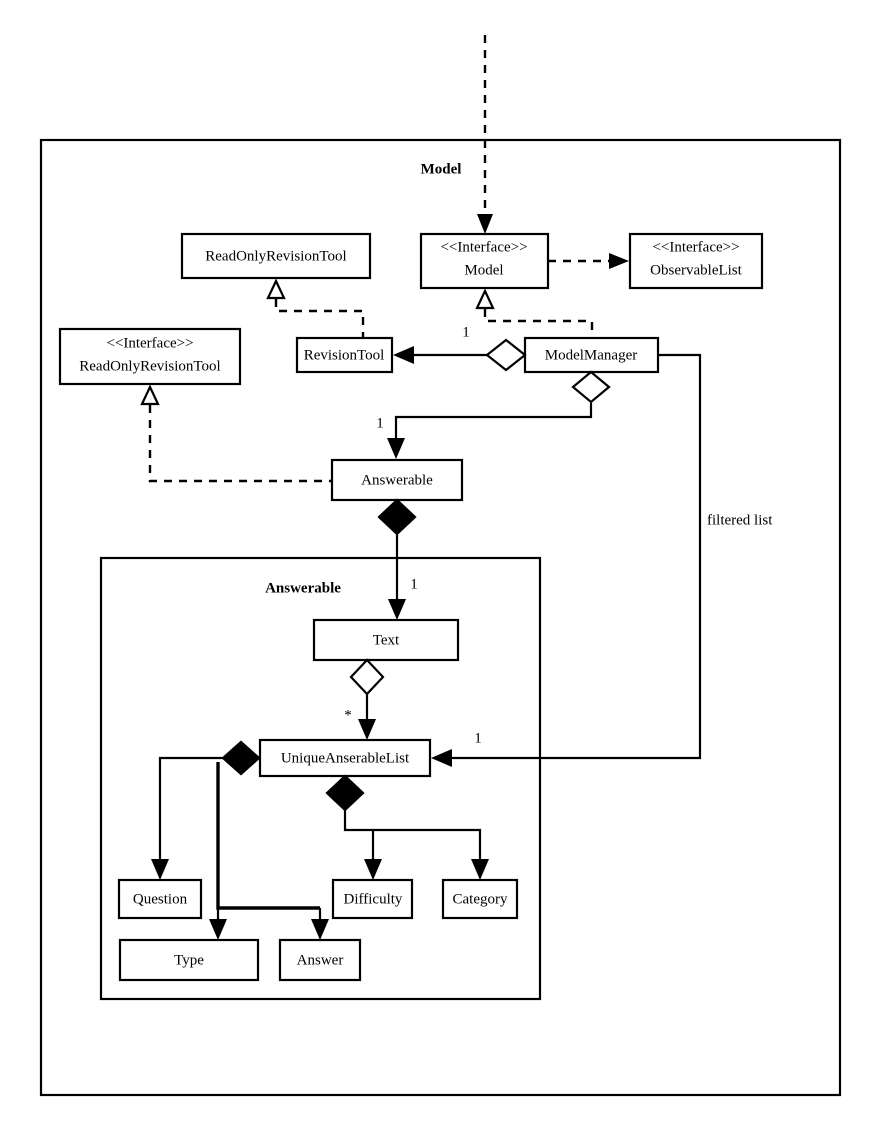 Image resolution: width=880 pixels, height=1140 pixels. What do you see at coordinates (466, 332) in the screenshot?
I see `multiplicity-model-manager-revision-tool: 1` at bounding box center [466, 332].